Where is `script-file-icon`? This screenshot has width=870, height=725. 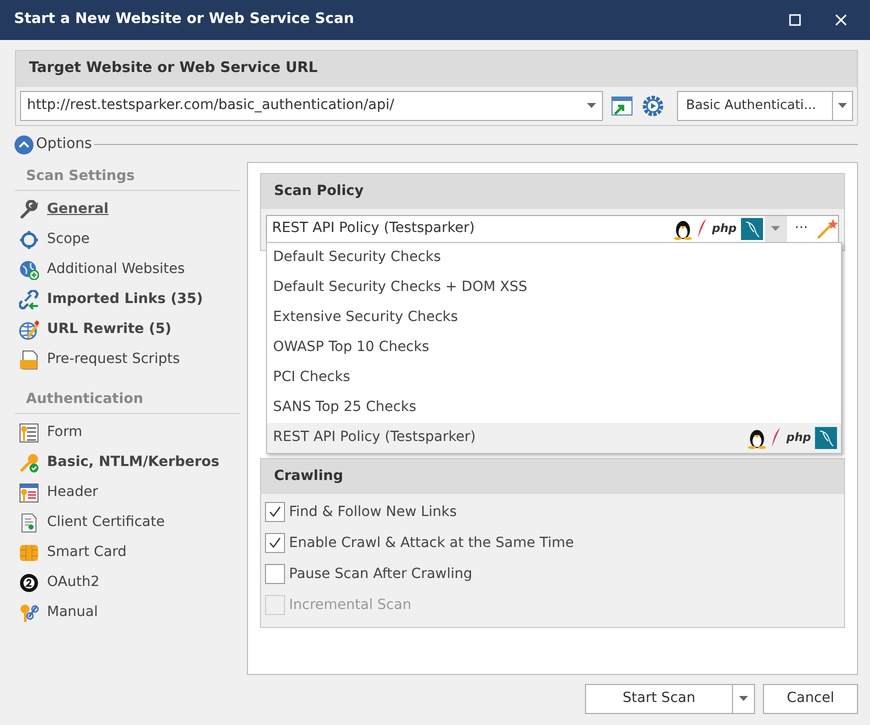 script-file-icon is located at coordinates (29, 360).